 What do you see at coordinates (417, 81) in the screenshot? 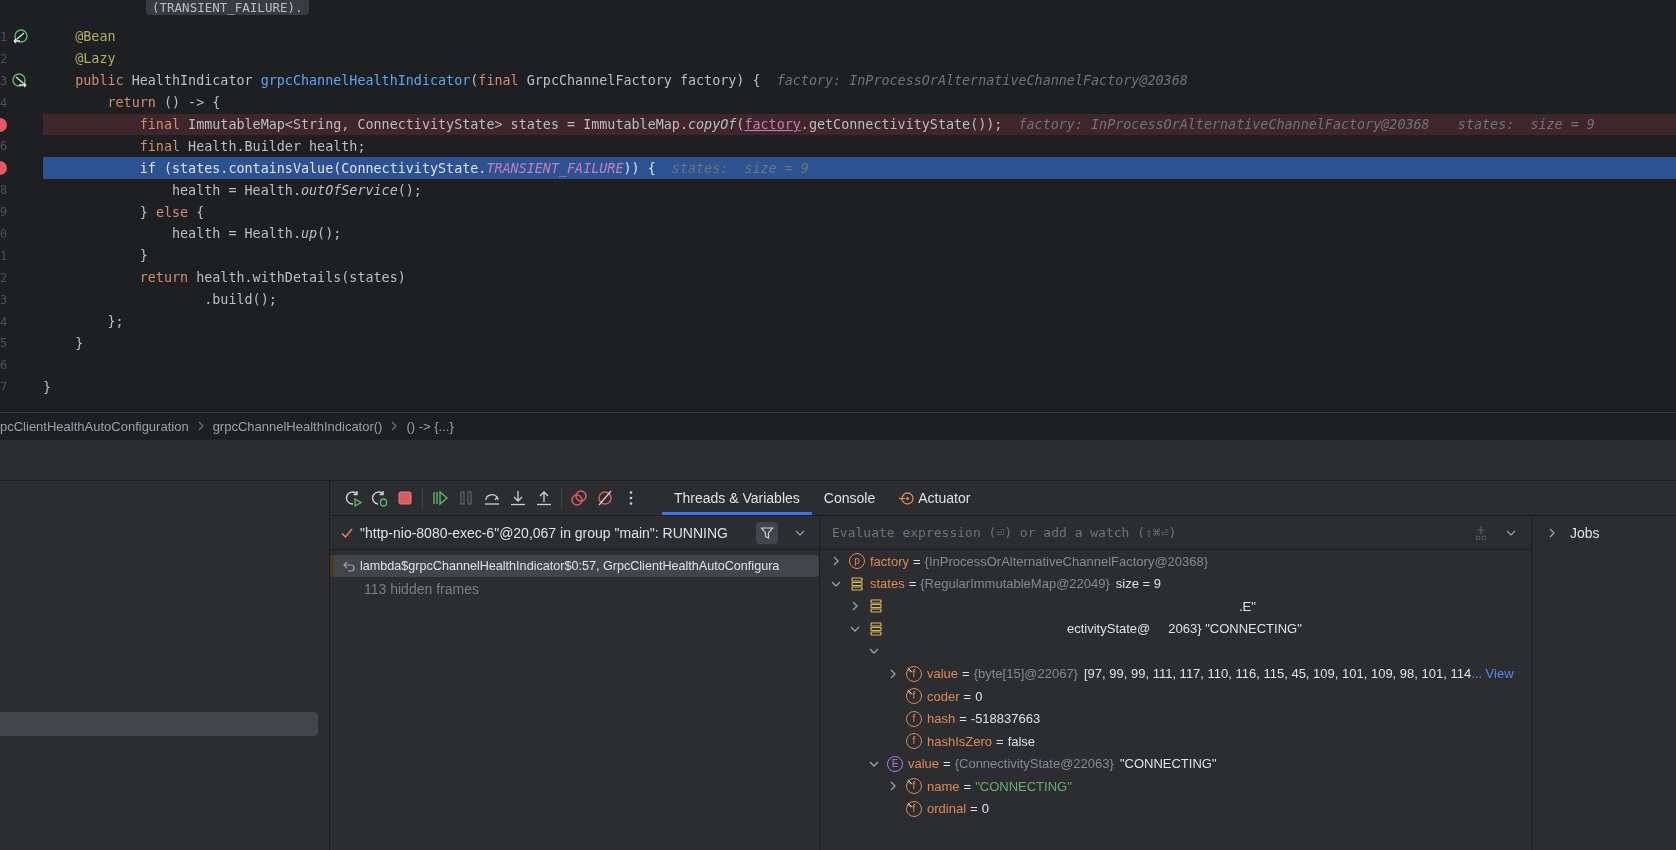
I see `code-line: public HealthIndicator grpcChannelHealthIndicator(final GrpcChannelFactory factory) {` at bounding box center [417, 81].